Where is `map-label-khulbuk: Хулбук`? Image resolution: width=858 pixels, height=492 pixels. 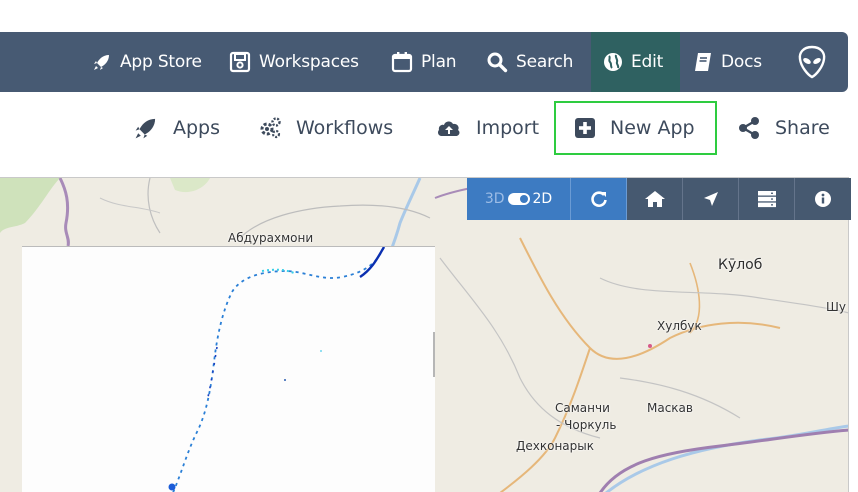 map-label-khulbuk: Хулбук is located at coordinates (679, 326).